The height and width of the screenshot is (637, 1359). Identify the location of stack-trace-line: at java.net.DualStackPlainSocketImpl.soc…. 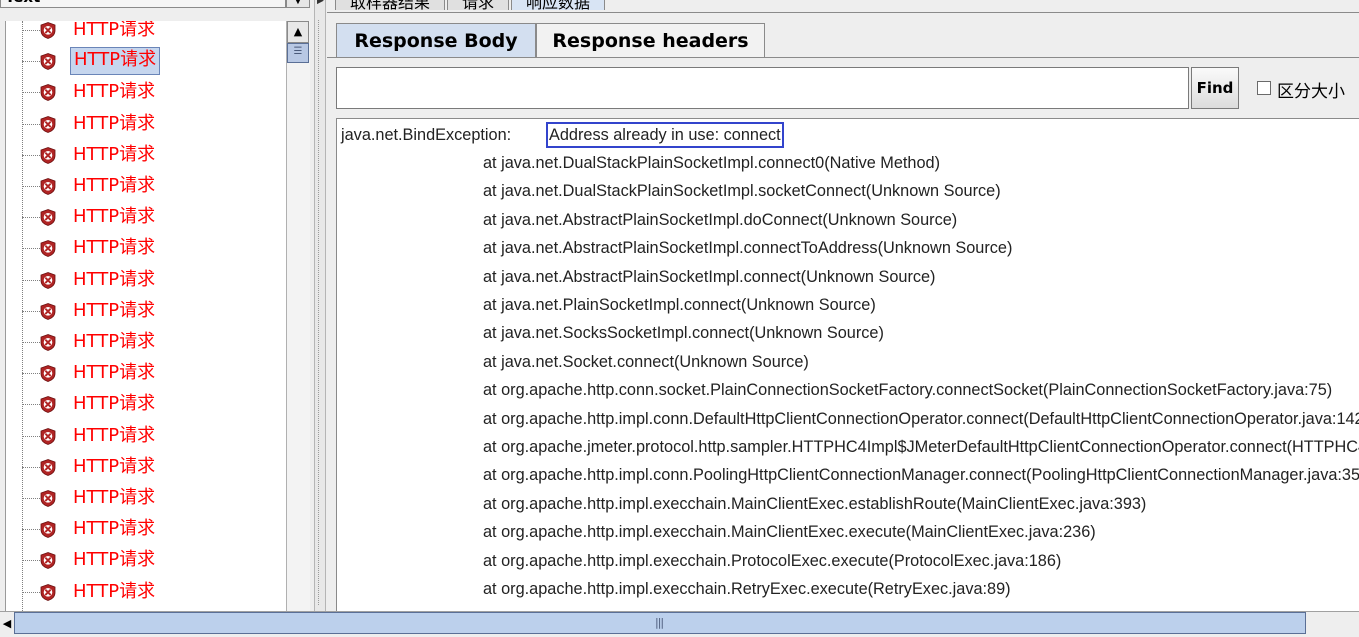
(742, 191).